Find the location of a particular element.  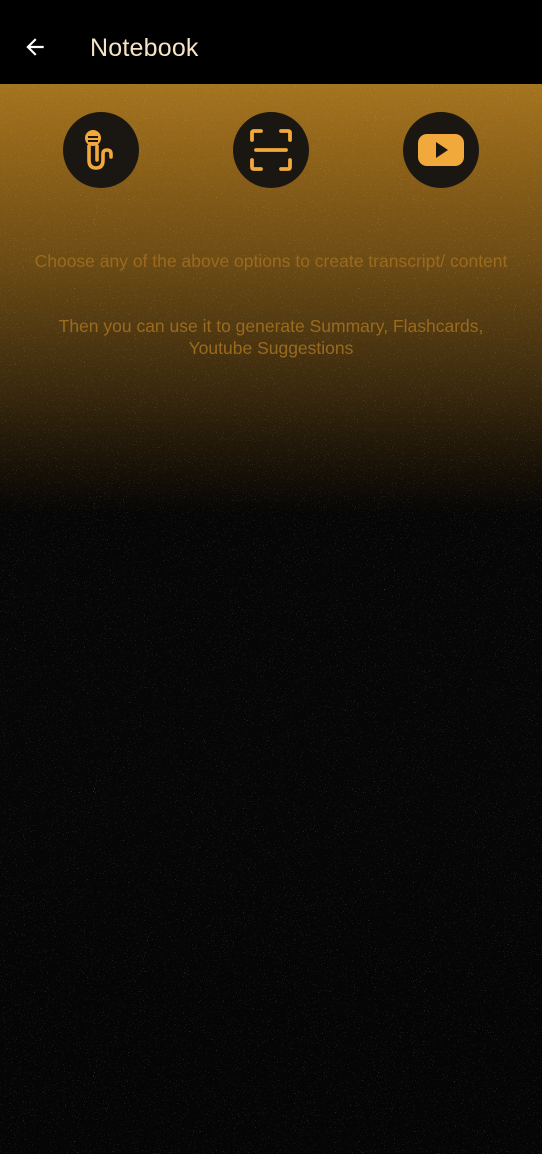

scan-icon is located at coordinates (271, 150).